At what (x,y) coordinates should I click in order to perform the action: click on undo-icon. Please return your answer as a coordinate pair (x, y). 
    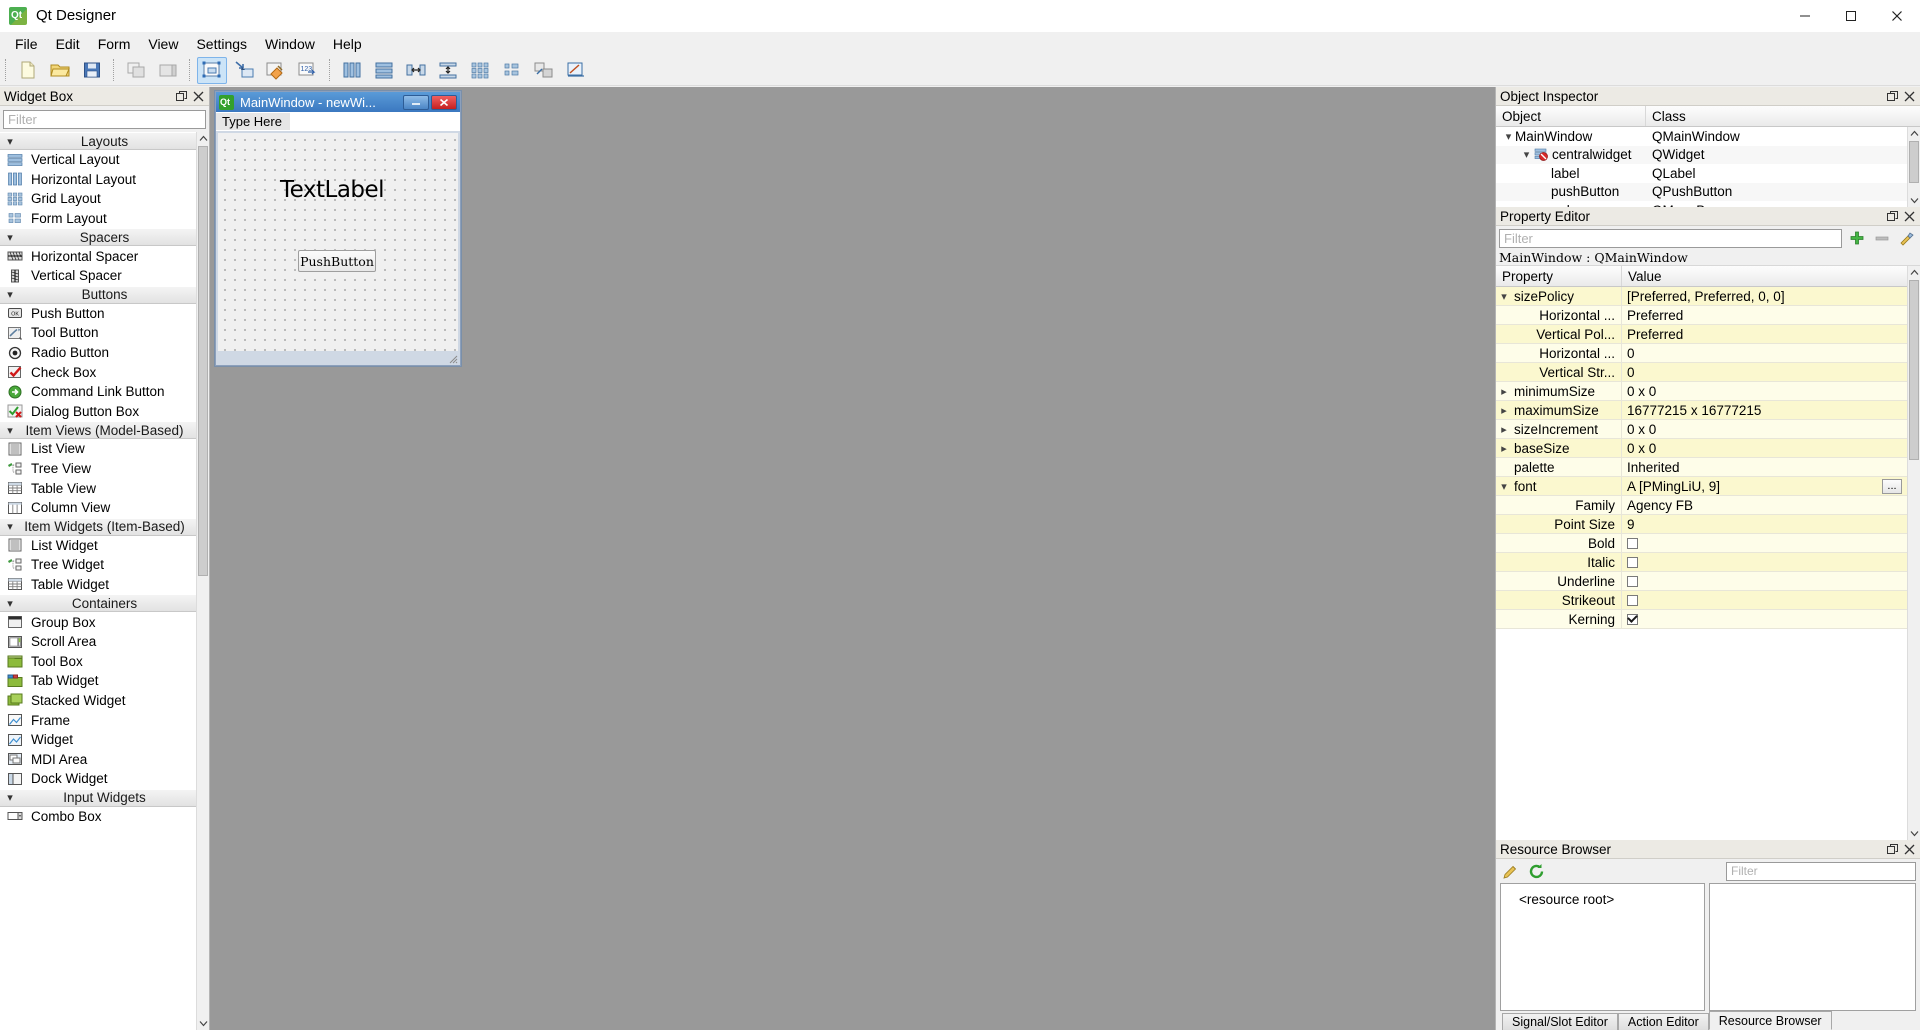
    Looking at the image, I should click on (136, 70).